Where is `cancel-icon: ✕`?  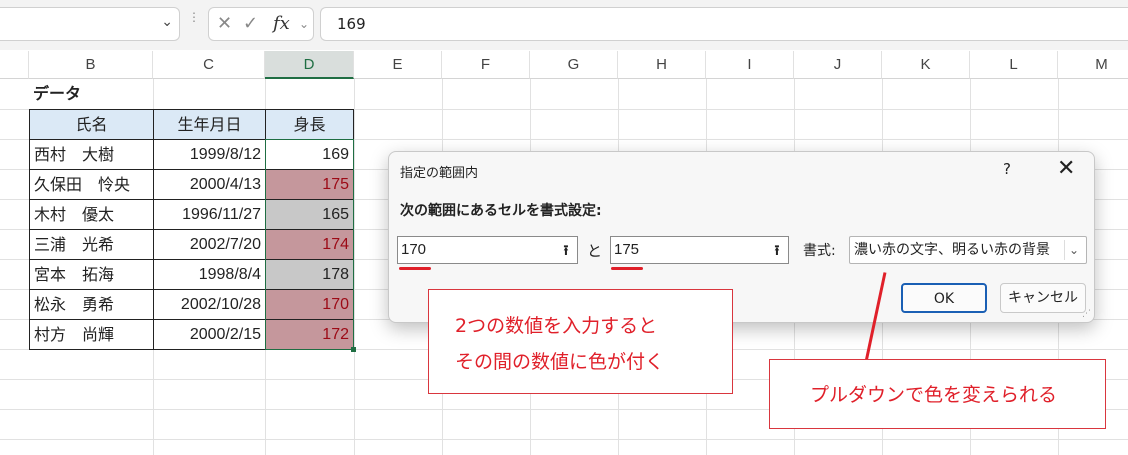
cancel-icon: ✕ is located at coordinates (224, 23).